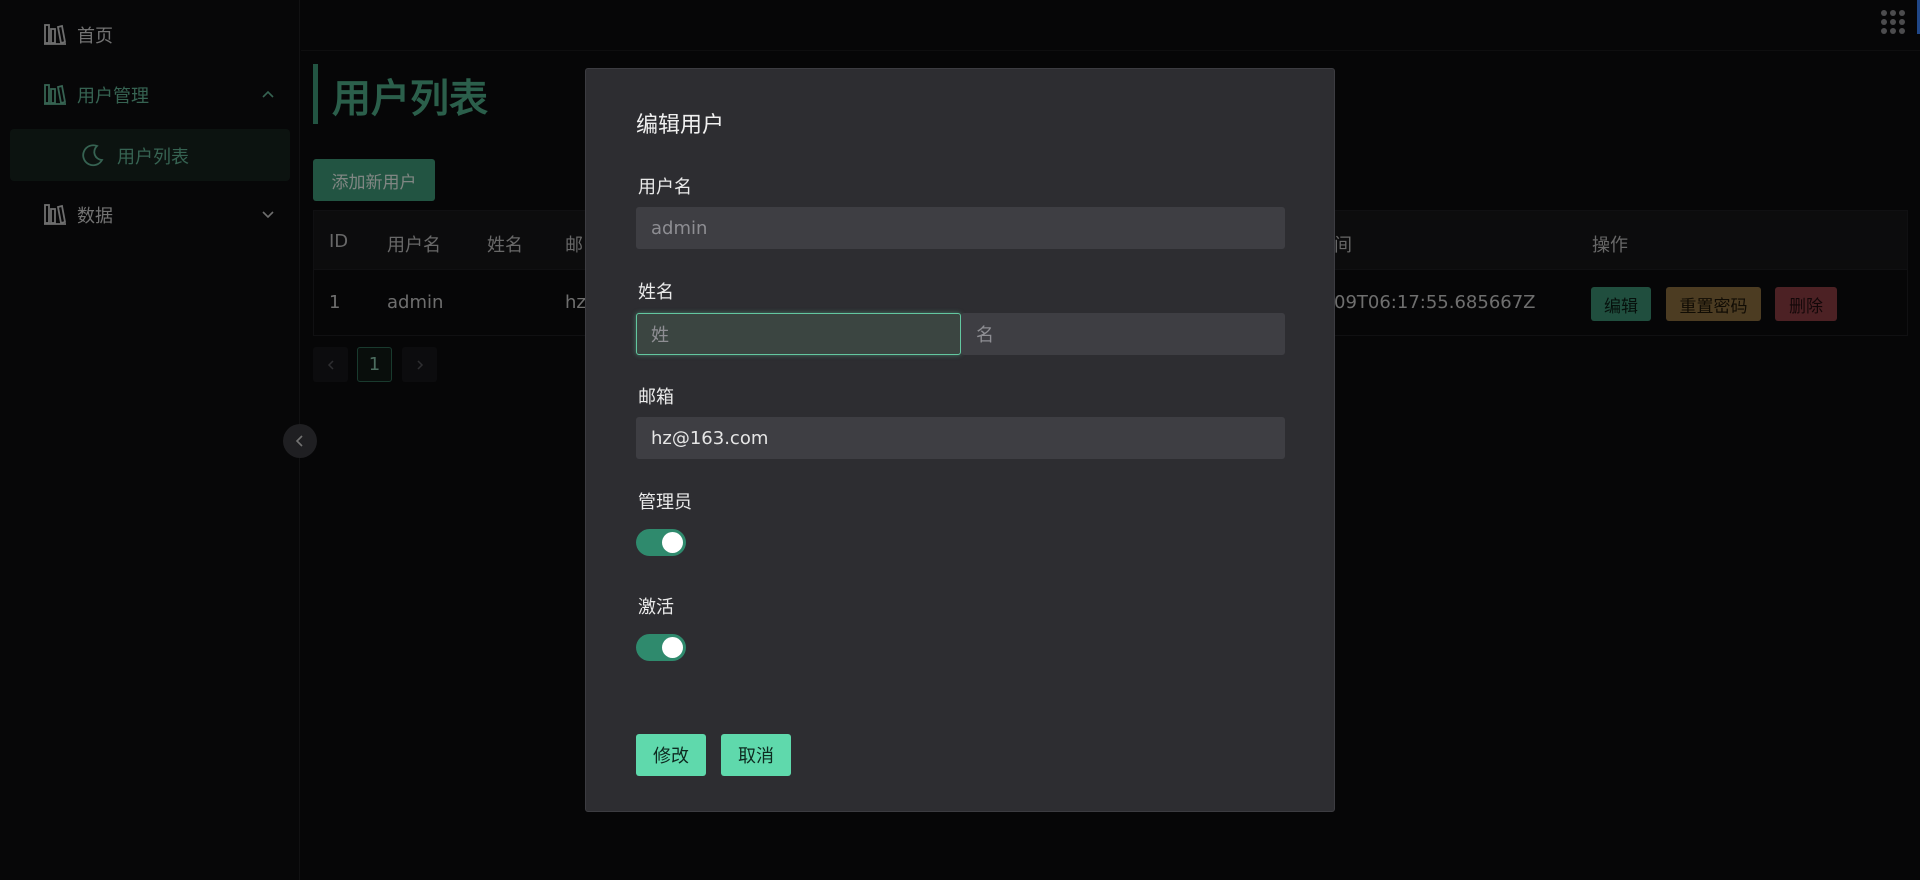 Image resolution: width=1920 pixels, height=880 pixels. Describe the element at coordinates (656, 607) in the screenshot. I see `active-label: 激活` at that location.